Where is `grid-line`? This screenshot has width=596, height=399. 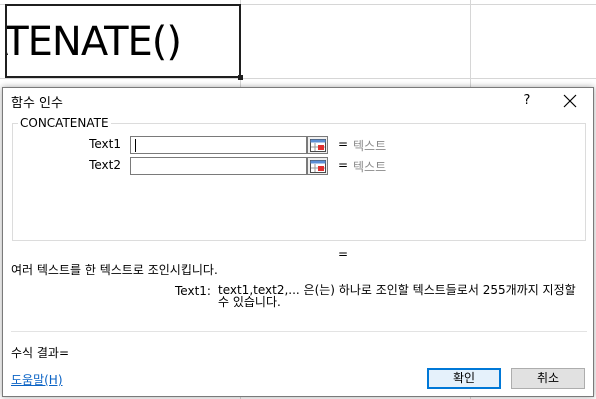
grid-line is located at coordinates (298, 78).